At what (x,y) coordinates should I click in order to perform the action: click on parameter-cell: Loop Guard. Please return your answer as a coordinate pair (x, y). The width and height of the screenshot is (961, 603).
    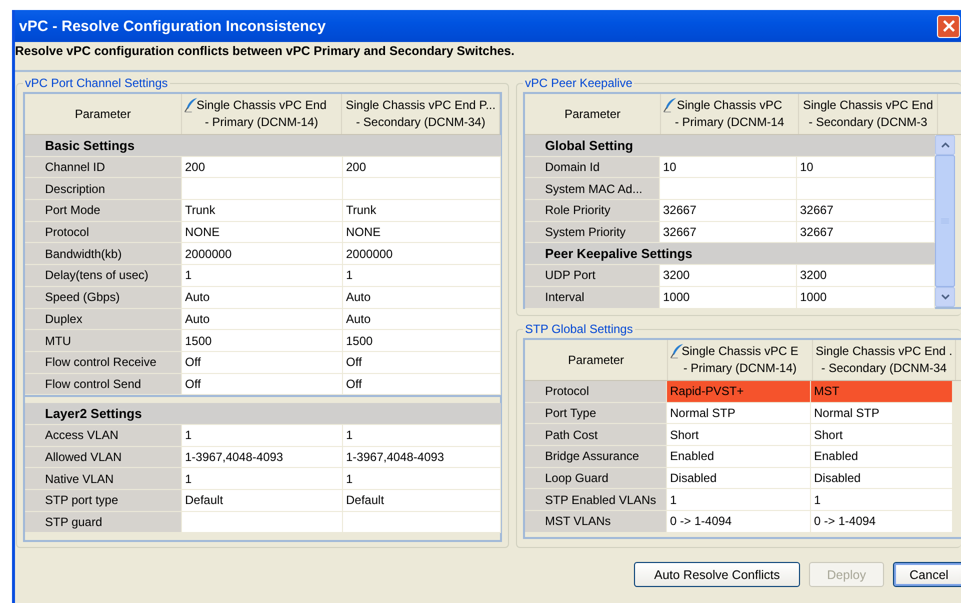
    Looking at the image, I should click on (596, 478).